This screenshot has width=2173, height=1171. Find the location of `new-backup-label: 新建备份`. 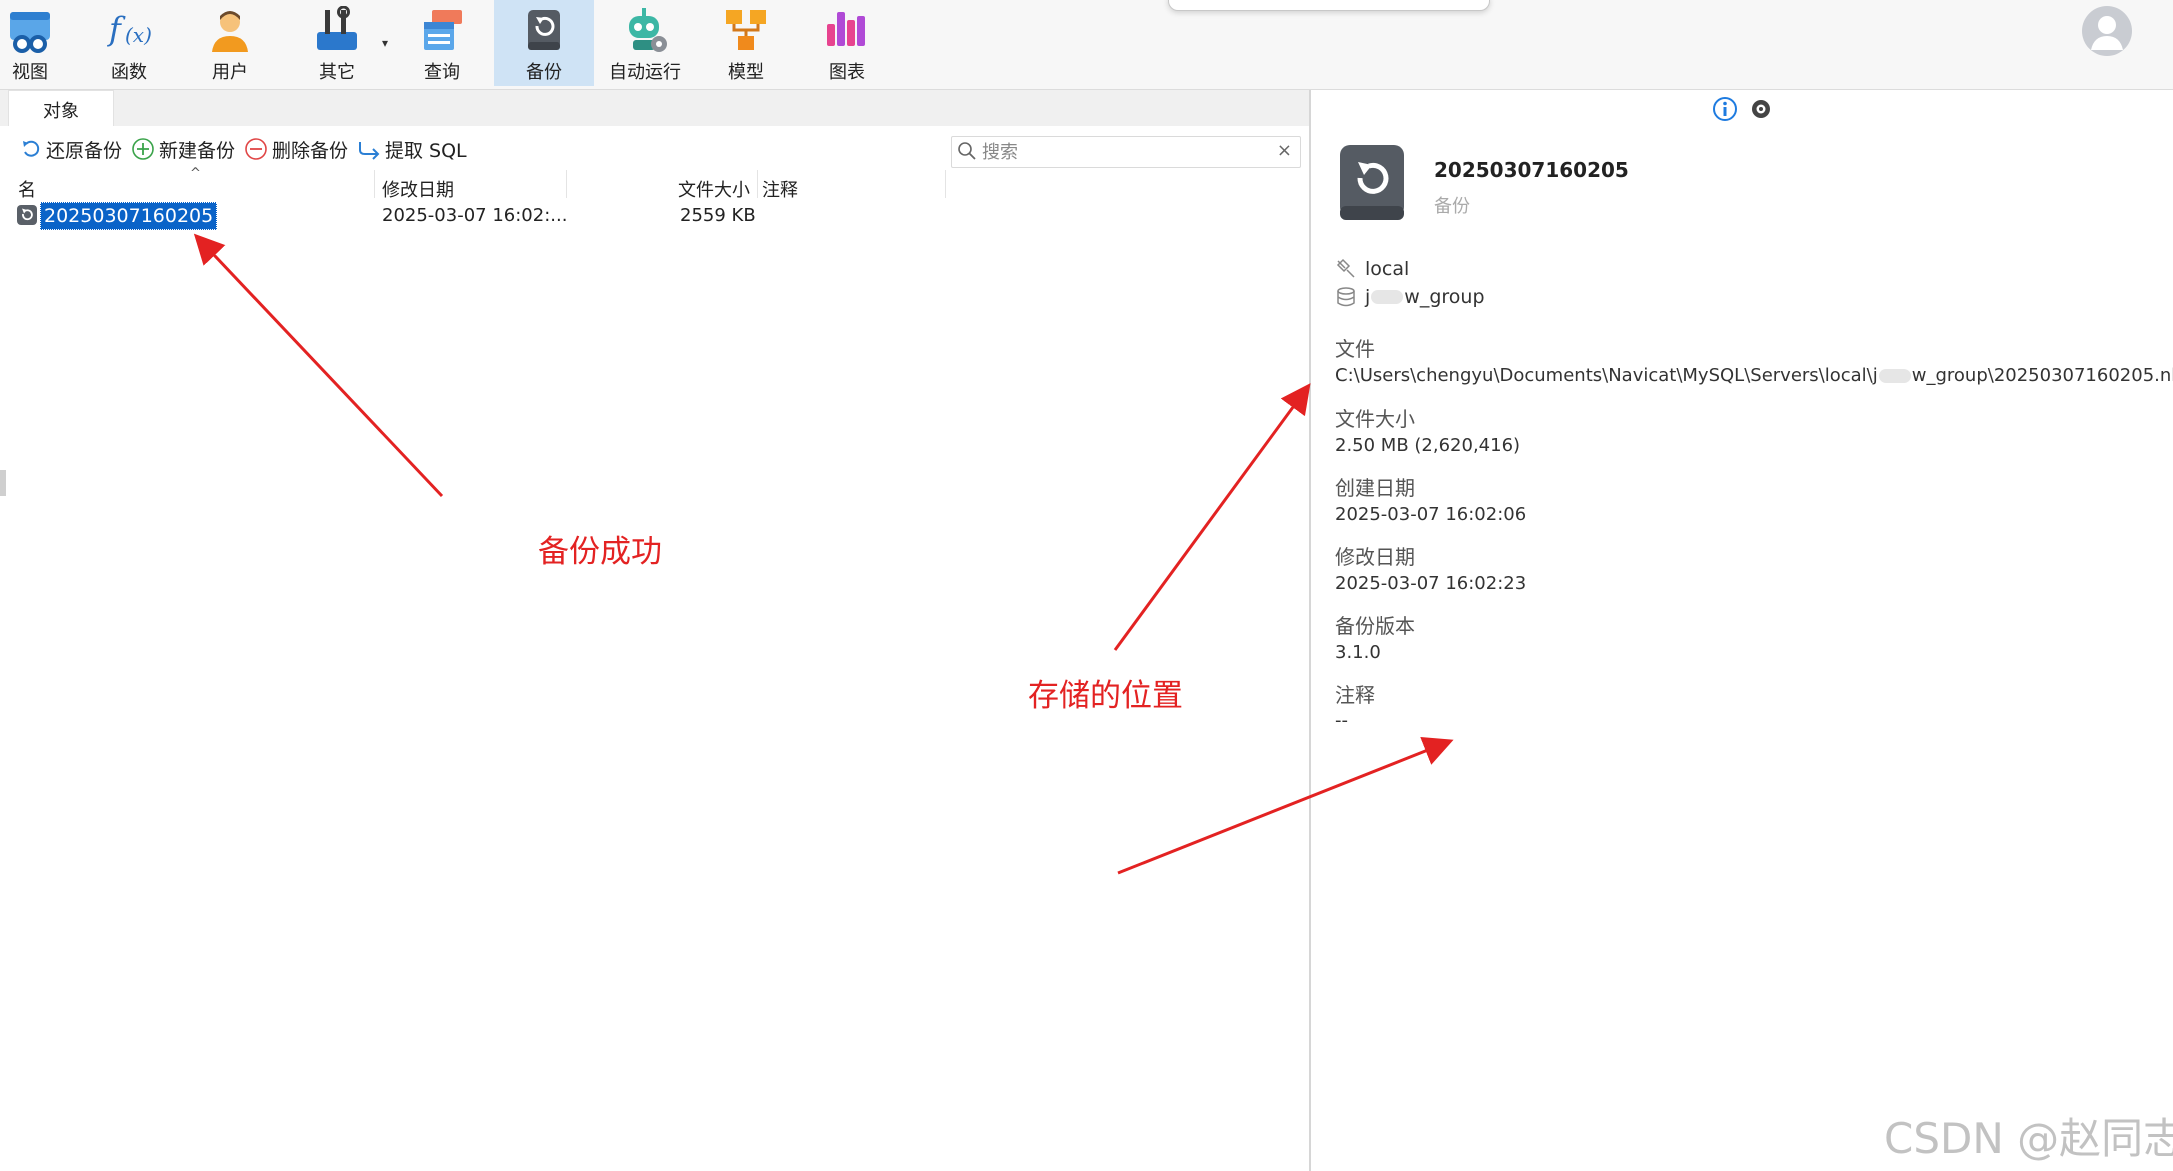

new-backup-label: 新建备份 is located at coordinates (197, 150).